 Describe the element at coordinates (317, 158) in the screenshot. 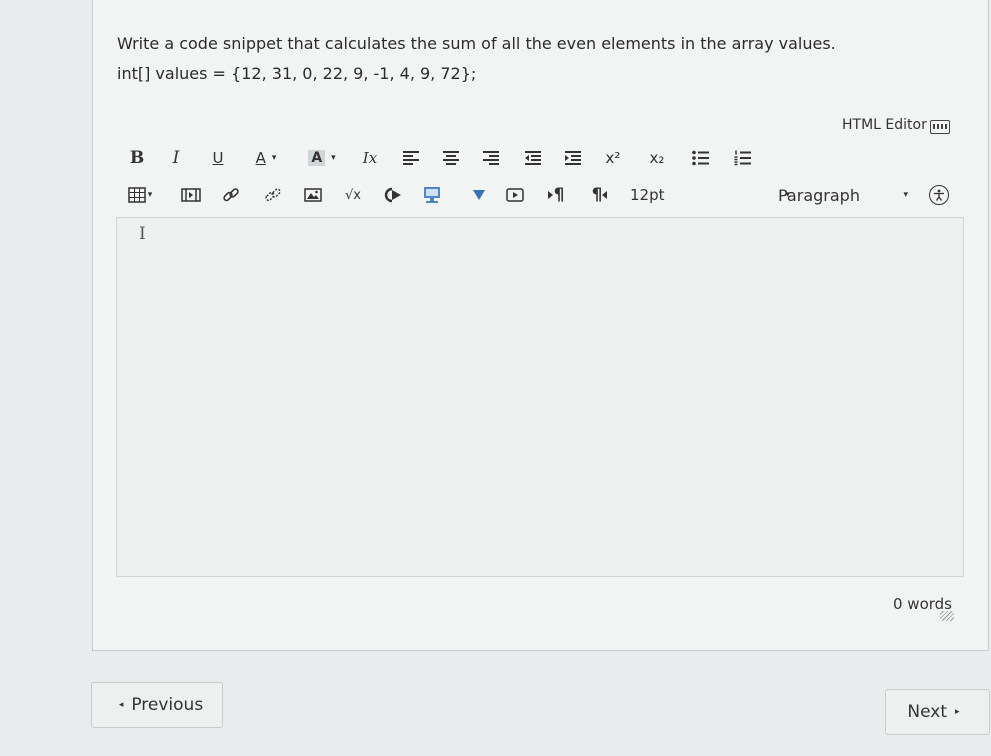

I see `background-color-icon: A` at that location.